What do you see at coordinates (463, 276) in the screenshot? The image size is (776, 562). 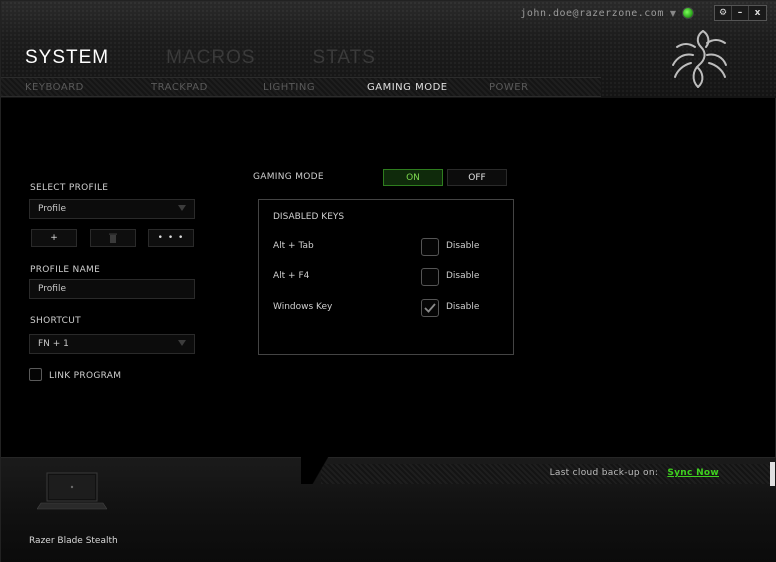 I see `alt-f4-disable-label: Disable` at bounding box center [463, 276].